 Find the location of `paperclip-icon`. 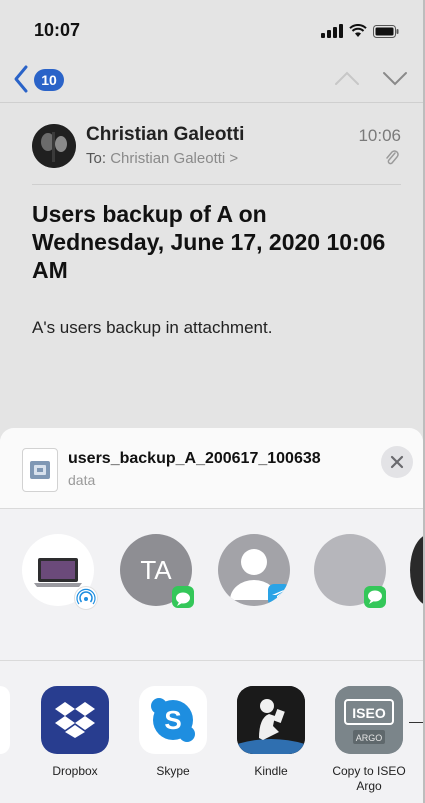

paperclip-icon is located at coordinates (392, 157).